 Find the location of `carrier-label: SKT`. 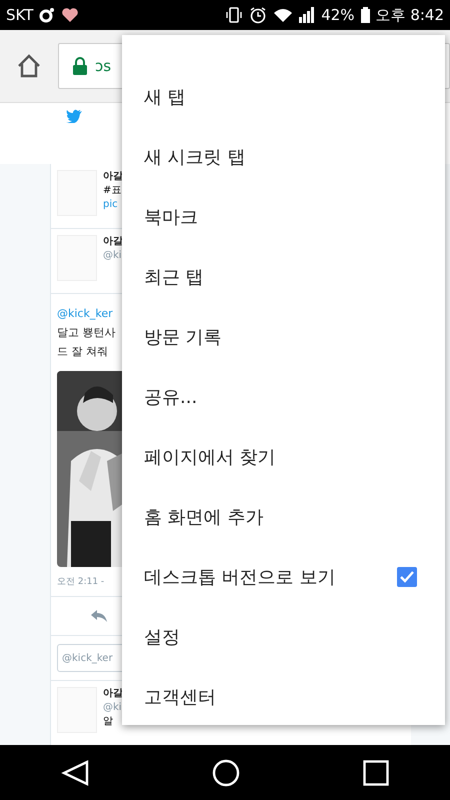

carrier-label: SKT is located at coordinates (20, 15).